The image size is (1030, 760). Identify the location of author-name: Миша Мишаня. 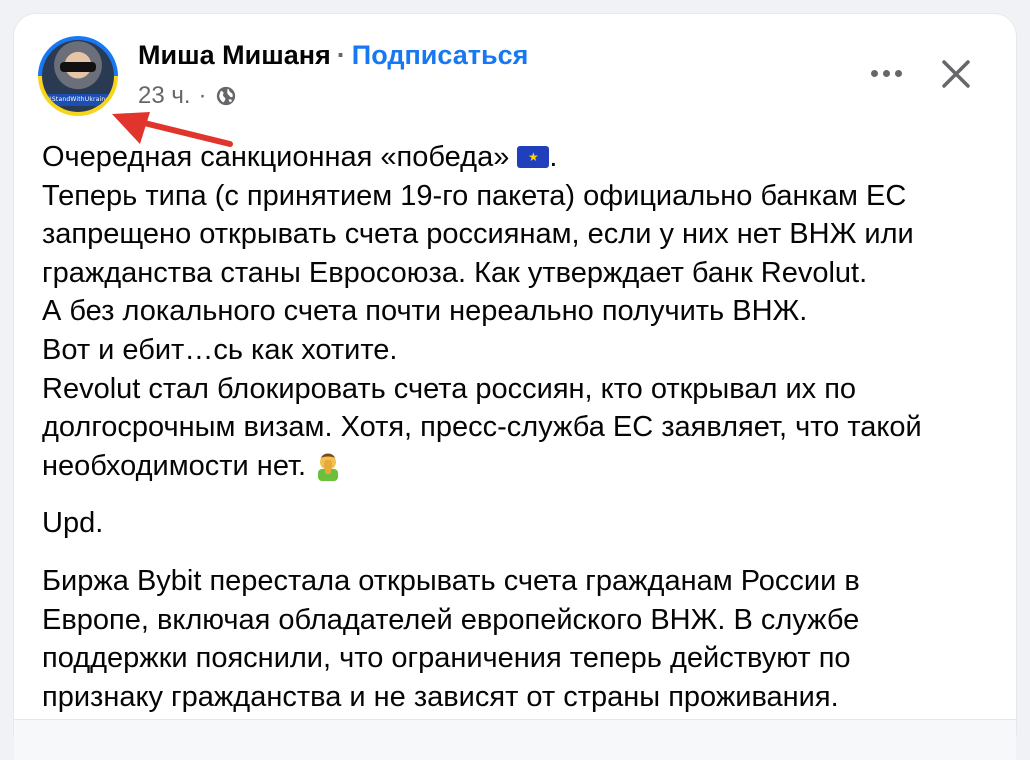
(234, 55).